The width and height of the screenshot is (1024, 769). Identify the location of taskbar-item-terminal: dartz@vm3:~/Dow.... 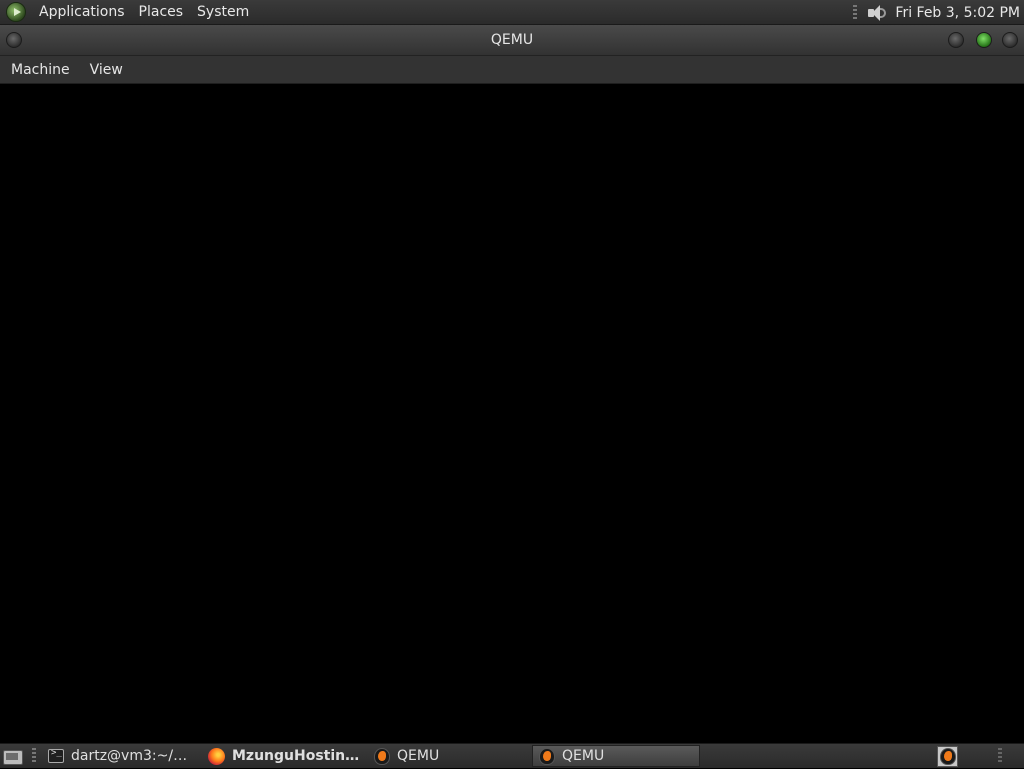
(122, 756).